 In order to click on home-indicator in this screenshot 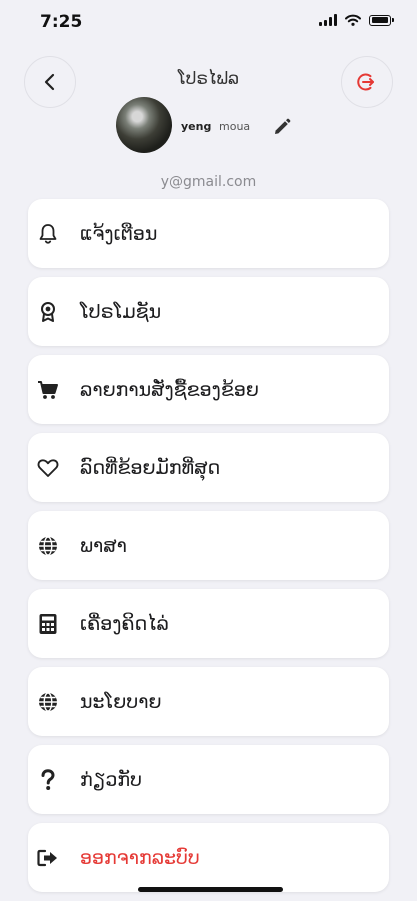, I will do `click(210, 889)`.